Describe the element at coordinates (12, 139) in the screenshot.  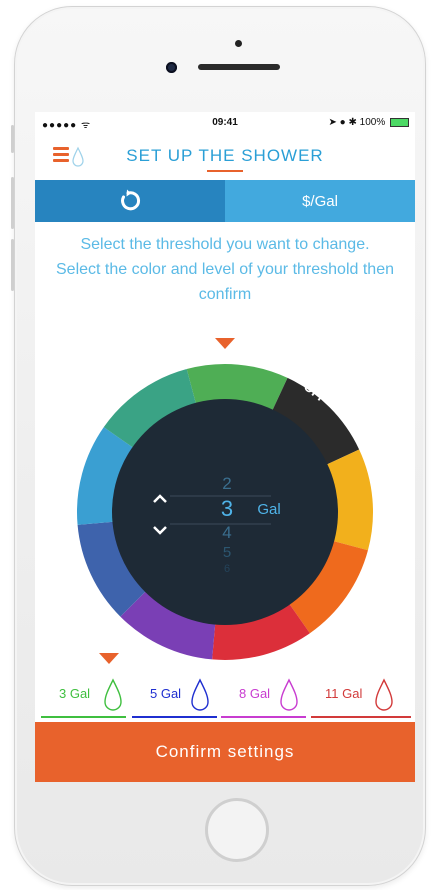
I see `mute-switch` at that location.